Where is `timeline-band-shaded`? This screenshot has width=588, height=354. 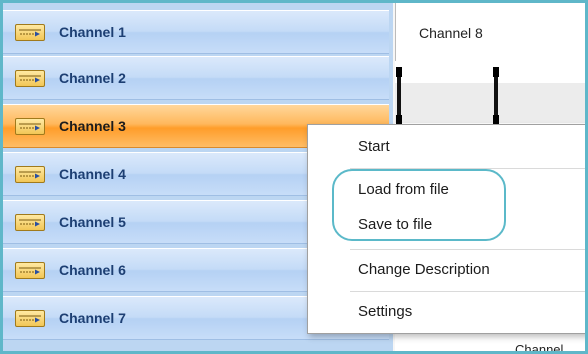 timeline-band-shaded is located at coordinates (490, 103).